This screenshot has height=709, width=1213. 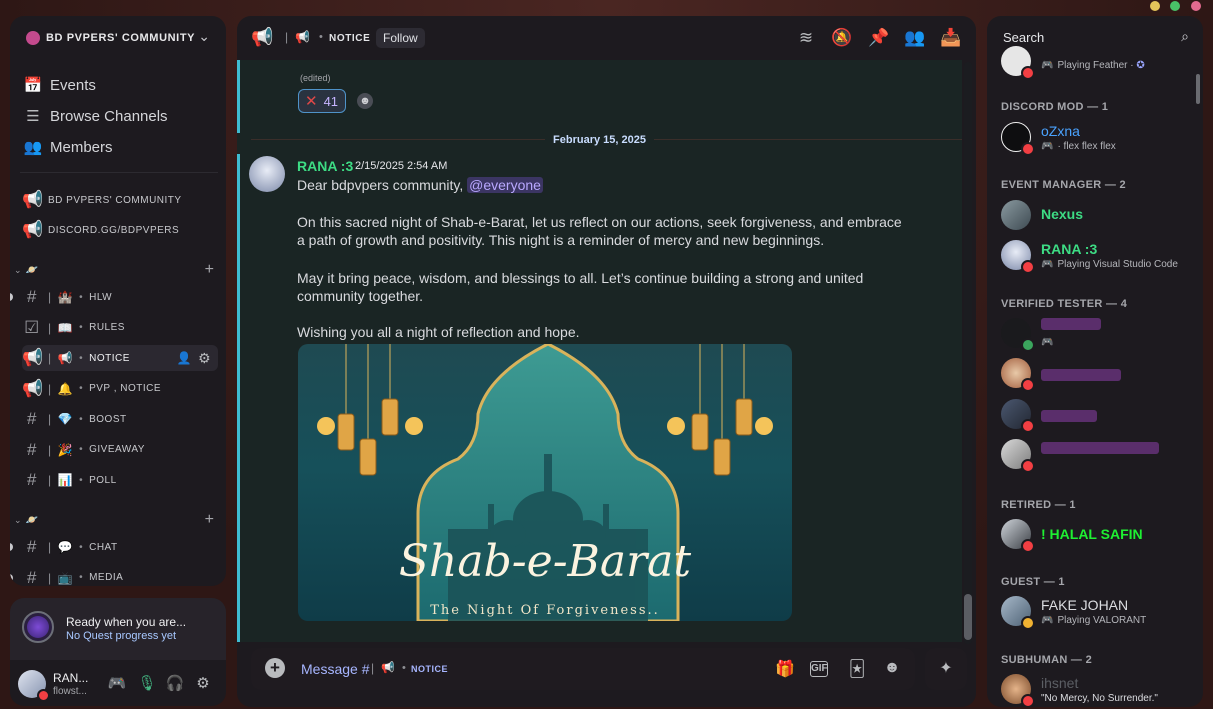 What do you see at coordinates (1175, 6) in the screenshot?
I see `maximize-window-button` at bounding box center [1175, 6].